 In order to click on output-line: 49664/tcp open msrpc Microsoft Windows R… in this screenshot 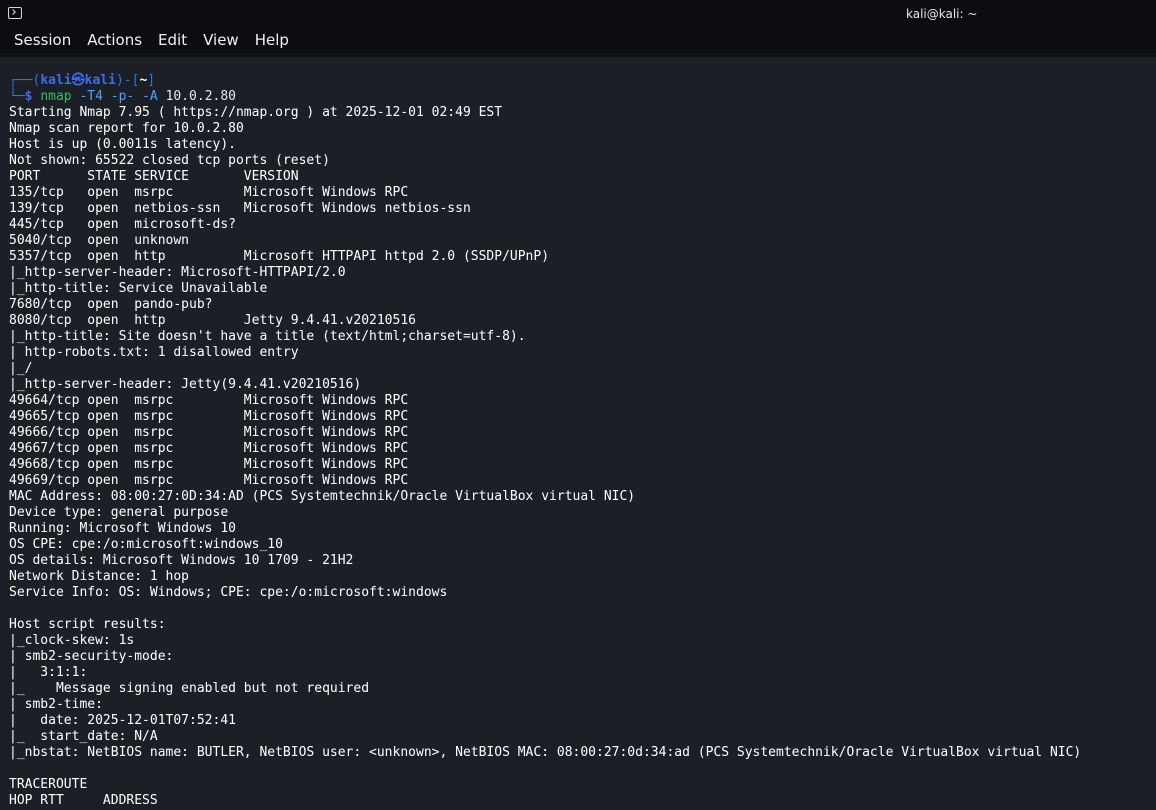, I will do `click(209, 400)`.